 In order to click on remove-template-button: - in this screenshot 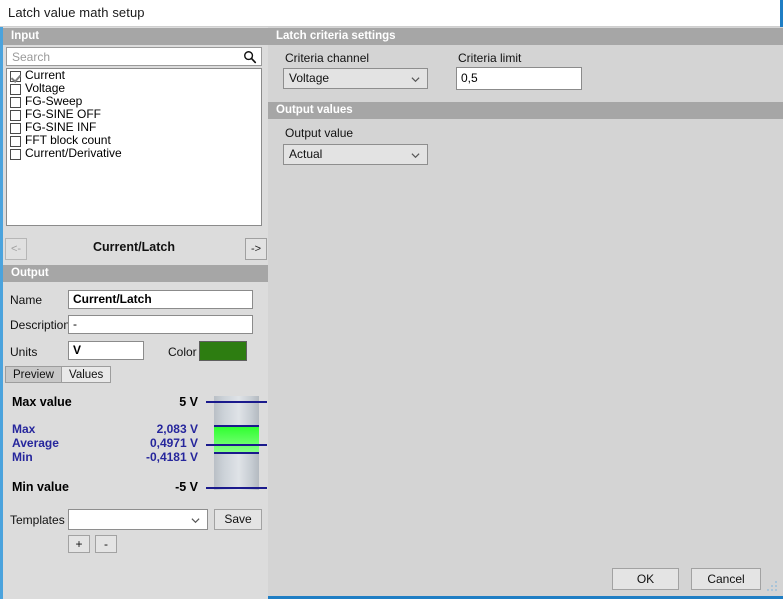, I will do `click(106, 544)`.